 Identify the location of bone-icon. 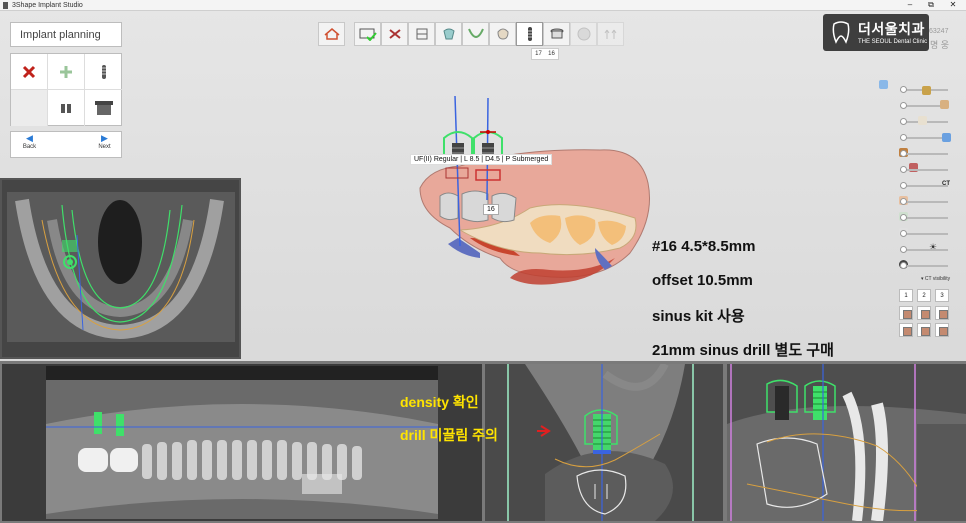
(394, 34).